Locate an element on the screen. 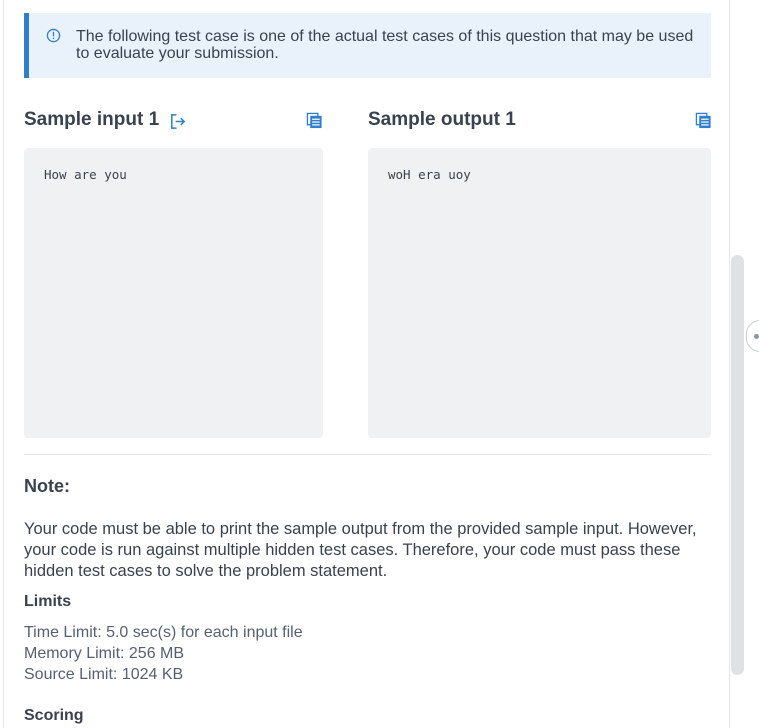 The height and width of the screenshot is (728, 759). limits-title: Limits is located at coordinates (48, 601).